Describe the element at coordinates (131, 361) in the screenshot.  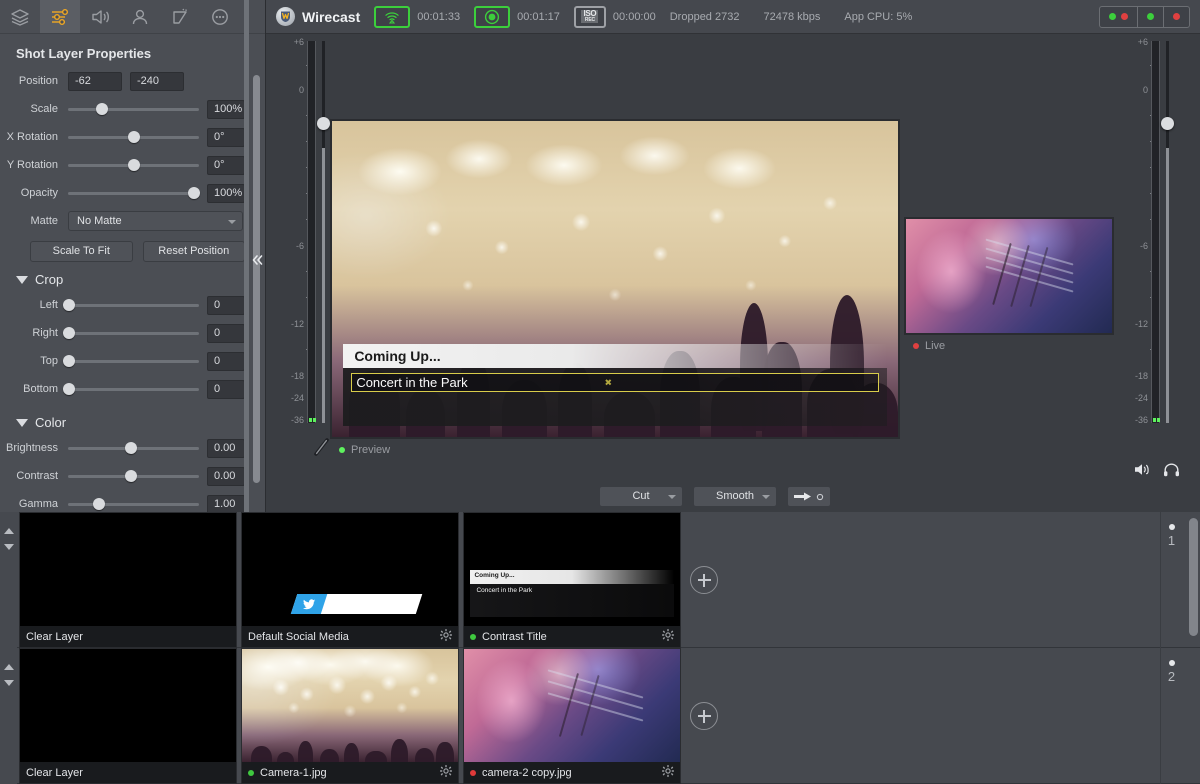
I see `crop-top-slider` at that location.